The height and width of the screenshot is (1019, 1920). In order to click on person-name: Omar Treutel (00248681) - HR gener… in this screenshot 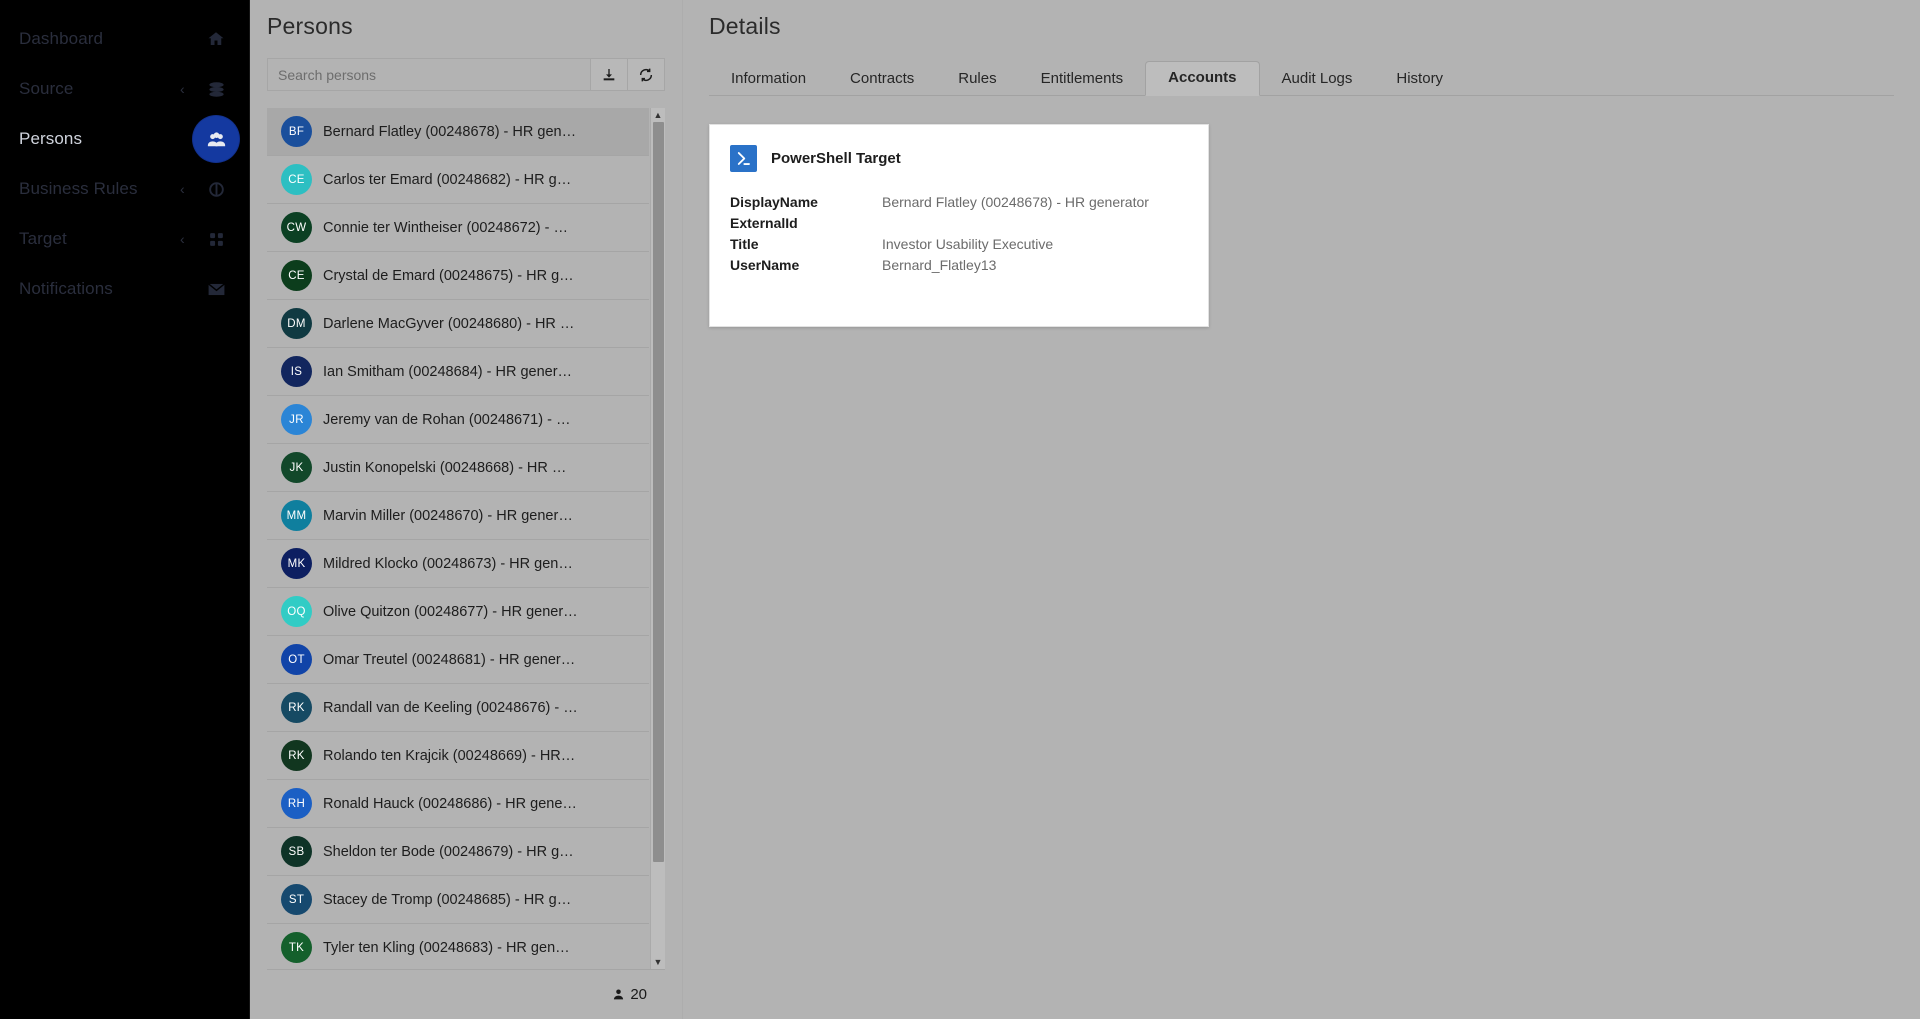, I will do `click(449, 659)`.